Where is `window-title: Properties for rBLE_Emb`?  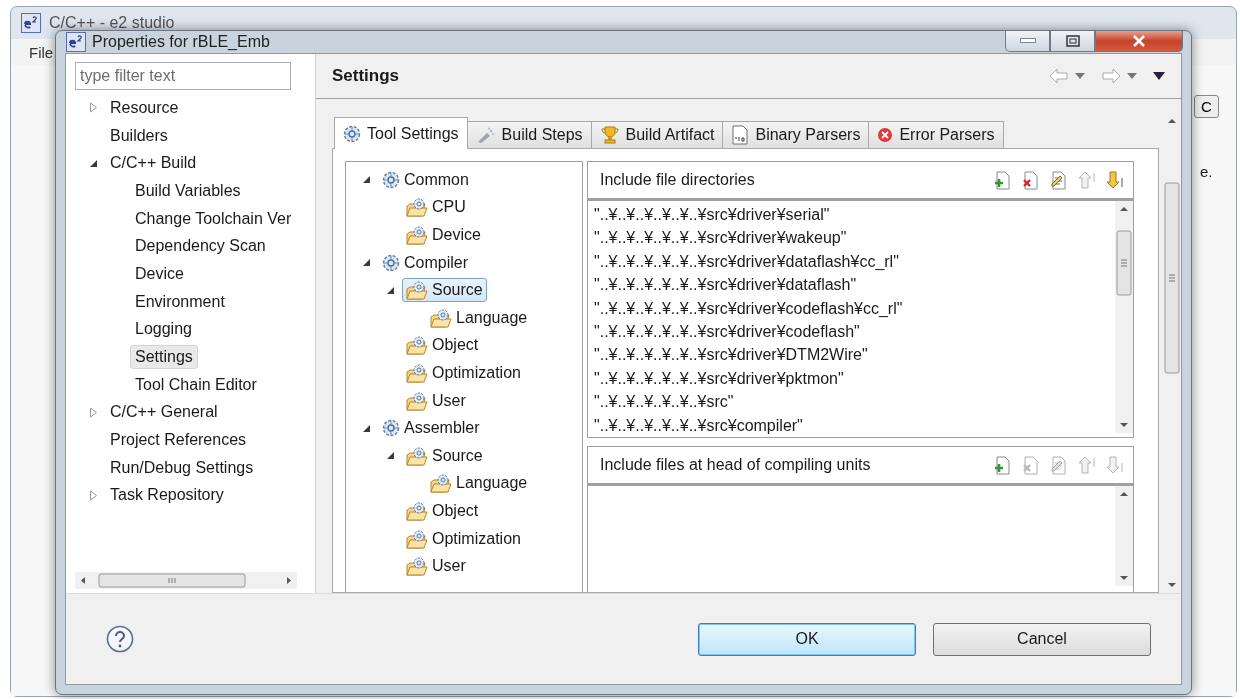
window-title: Properties for rBLE_Emb is located at coordinates (181, 42).